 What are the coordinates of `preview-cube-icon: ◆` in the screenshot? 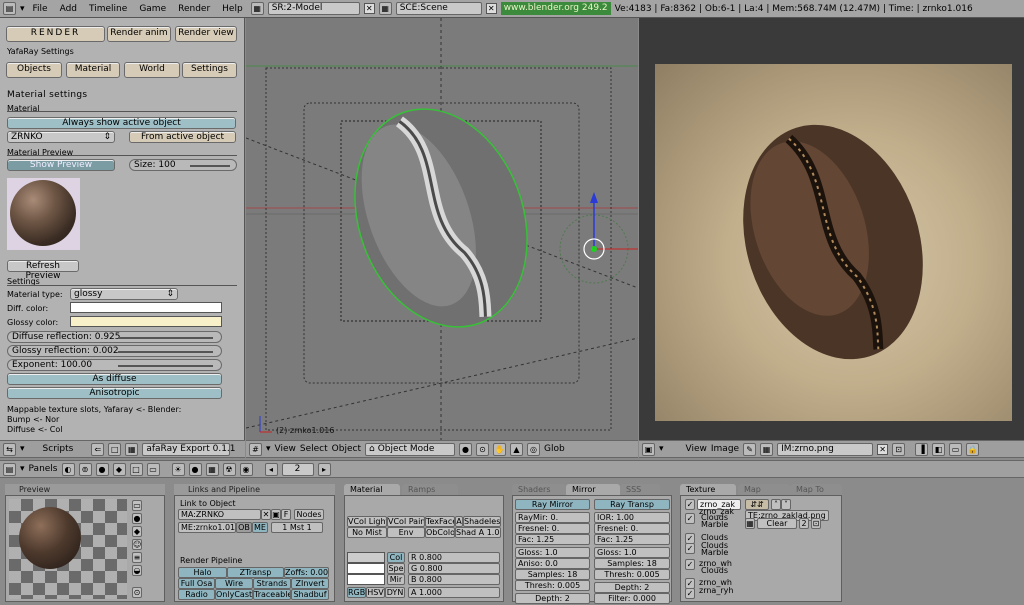 It's located at (137, 531).